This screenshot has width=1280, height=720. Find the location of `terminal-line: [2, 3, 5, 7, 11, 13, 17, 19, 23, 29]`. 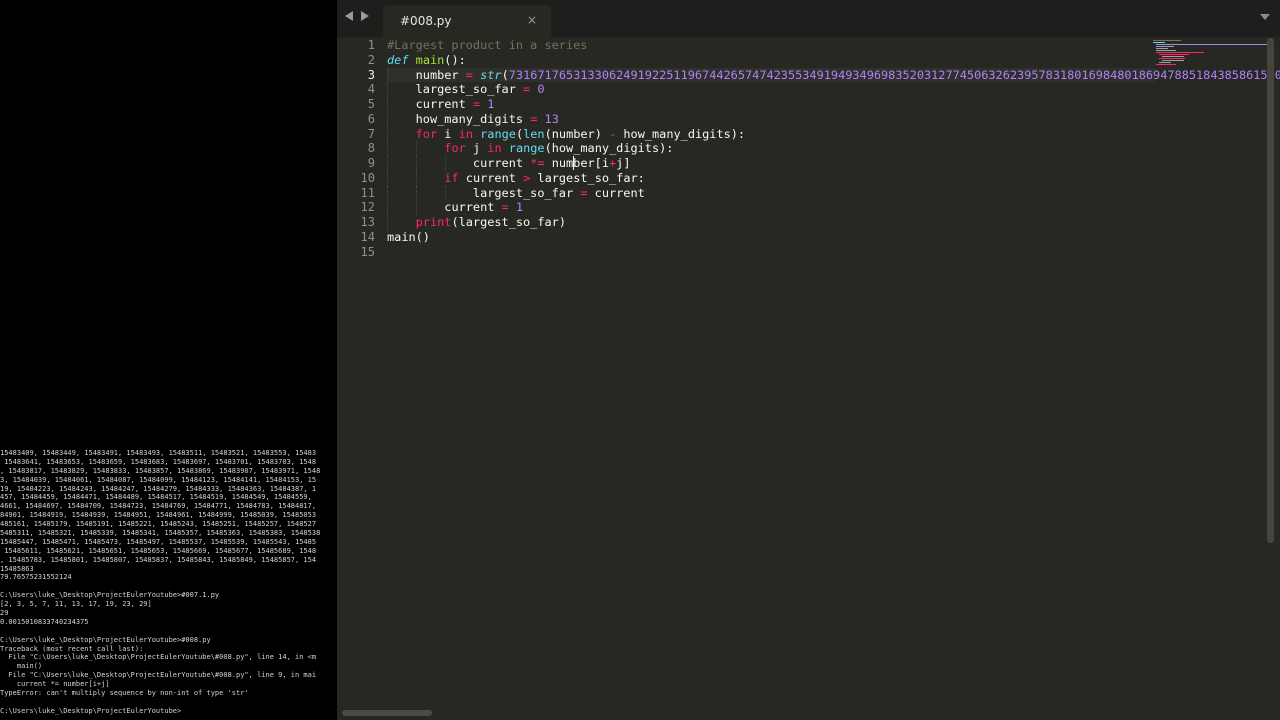

terminal-line: [2, 3, 5, 7, 11, 13, 17, 19, 23, 29] is located at coordinates (76, 604).